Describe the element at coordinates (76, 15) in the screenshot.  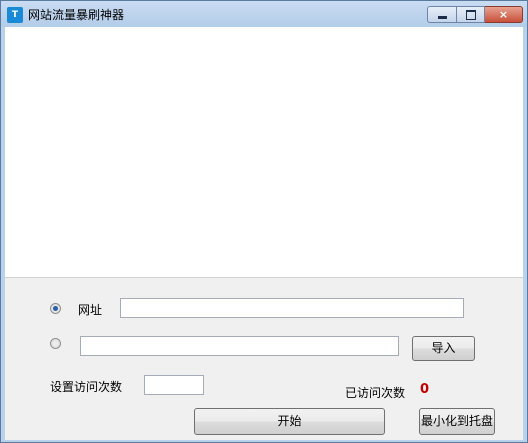
I see `window-title: 网站流量暴刷神器` at that location.